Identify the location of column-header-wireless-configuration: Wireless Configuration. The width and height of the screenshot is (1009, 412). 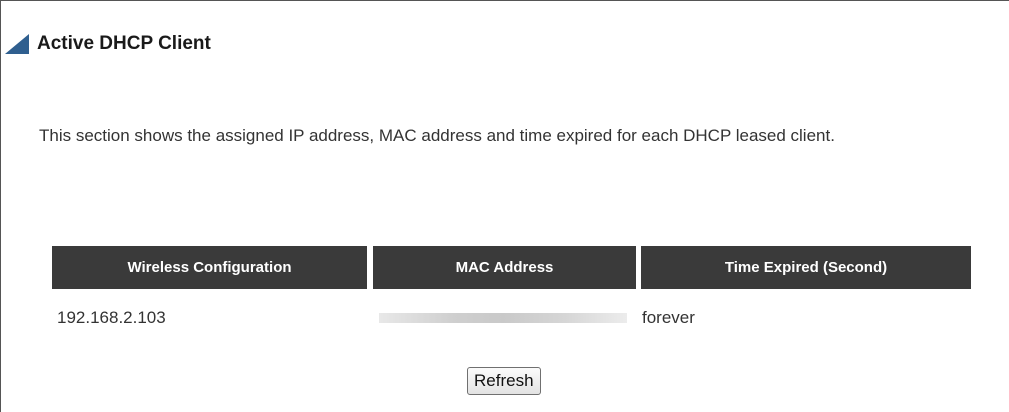
(209, 267).